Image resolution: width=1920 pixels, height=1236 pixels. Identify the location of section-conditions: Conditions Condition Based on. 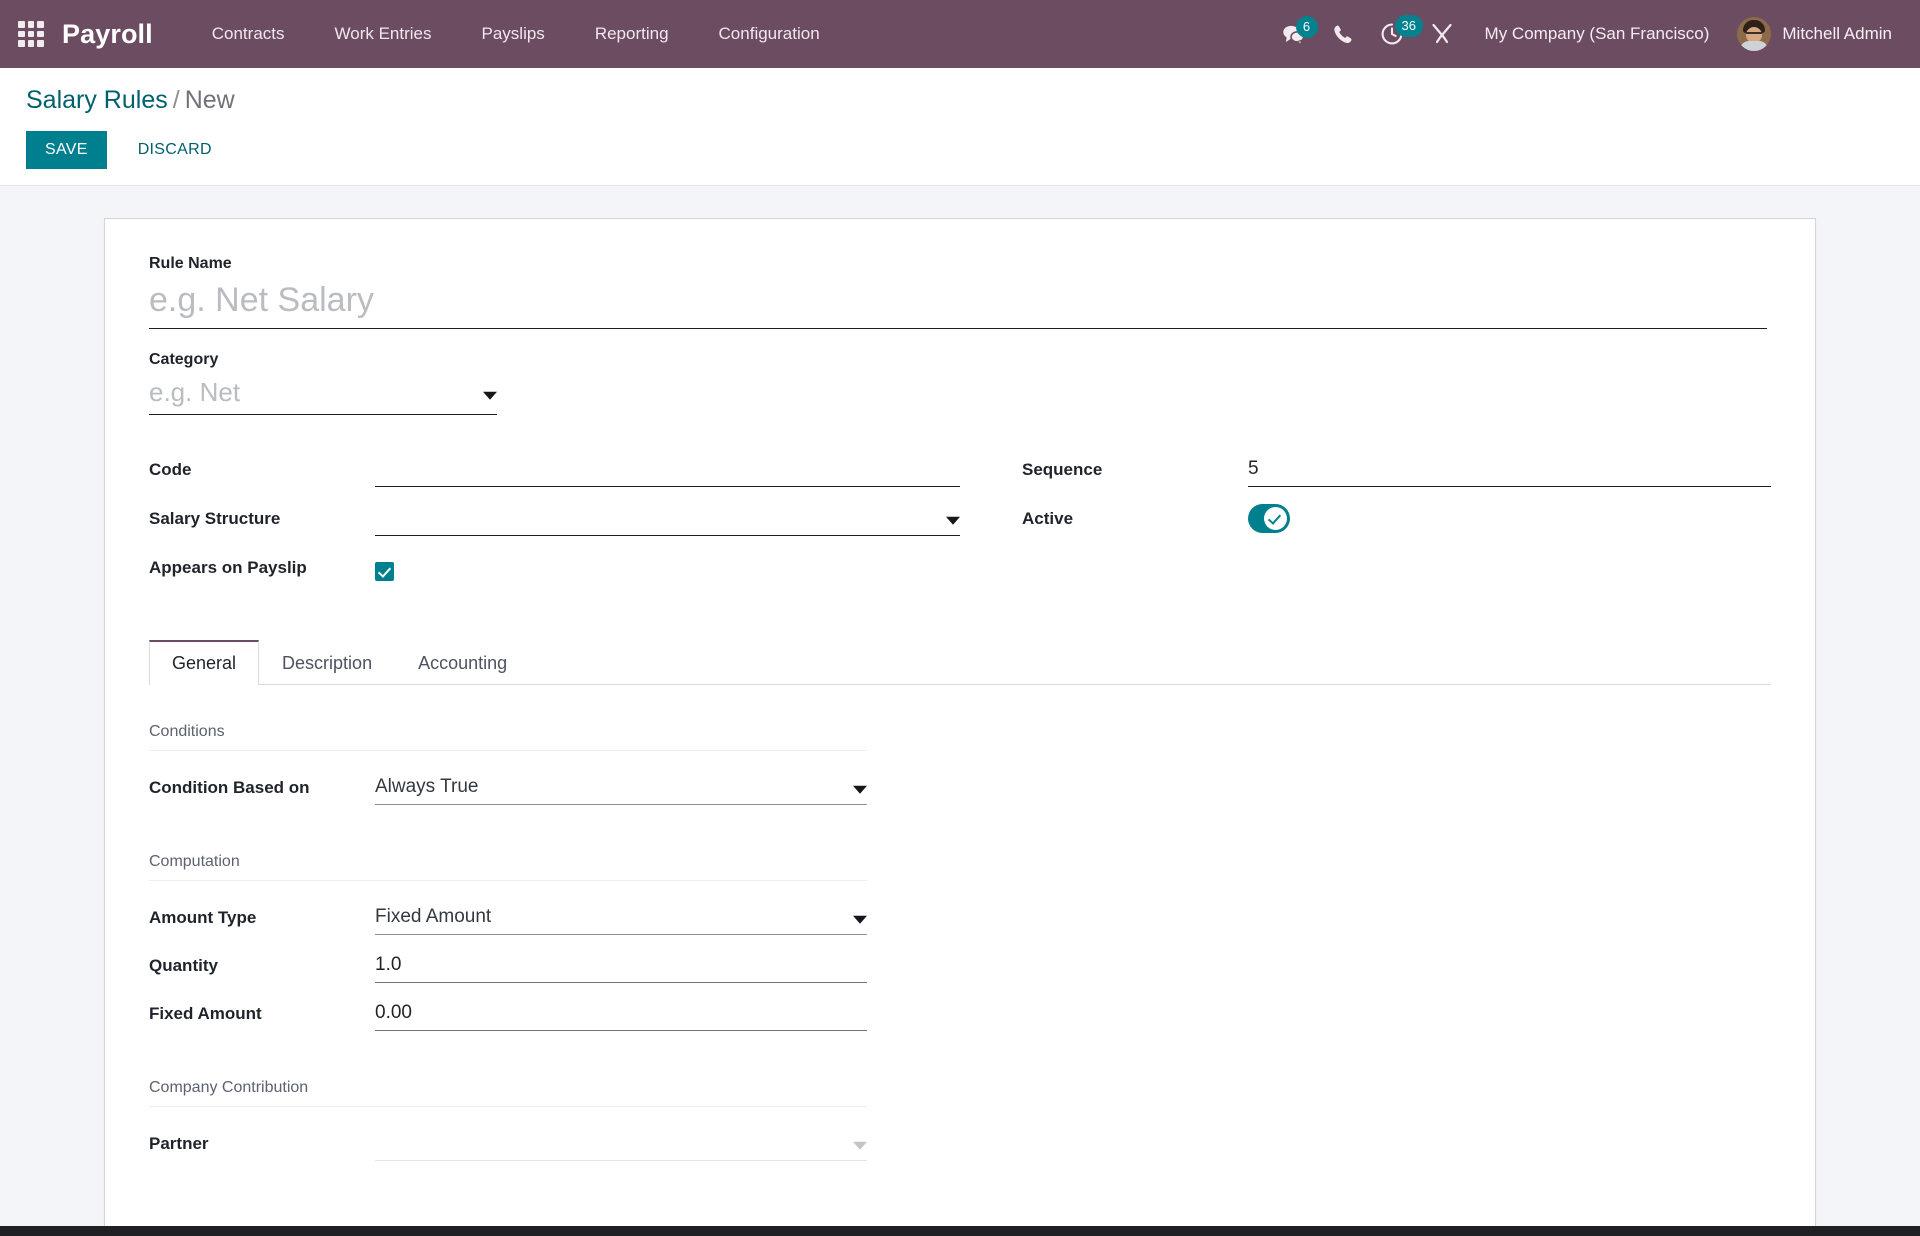
(960, 764).